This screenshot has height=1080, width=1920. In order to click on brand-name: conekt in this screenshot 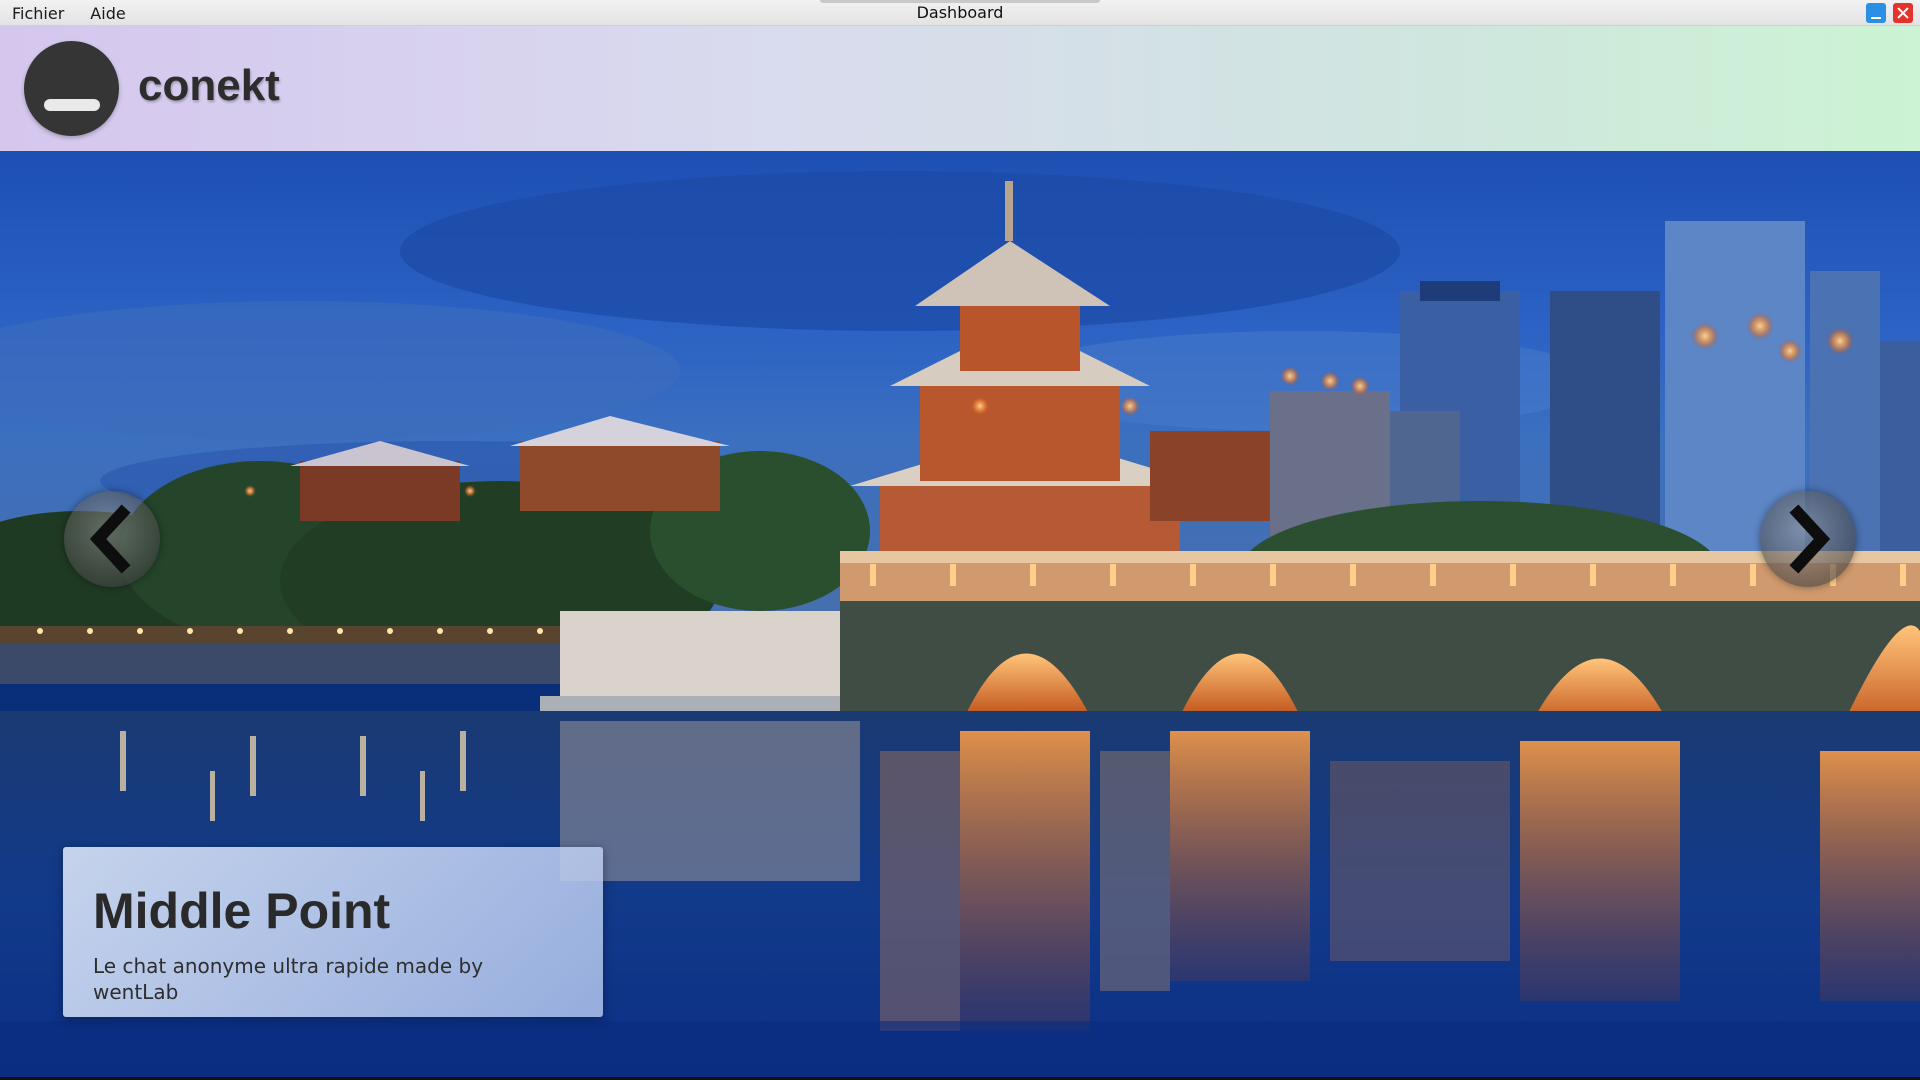, I will do `click(209, 85)`.